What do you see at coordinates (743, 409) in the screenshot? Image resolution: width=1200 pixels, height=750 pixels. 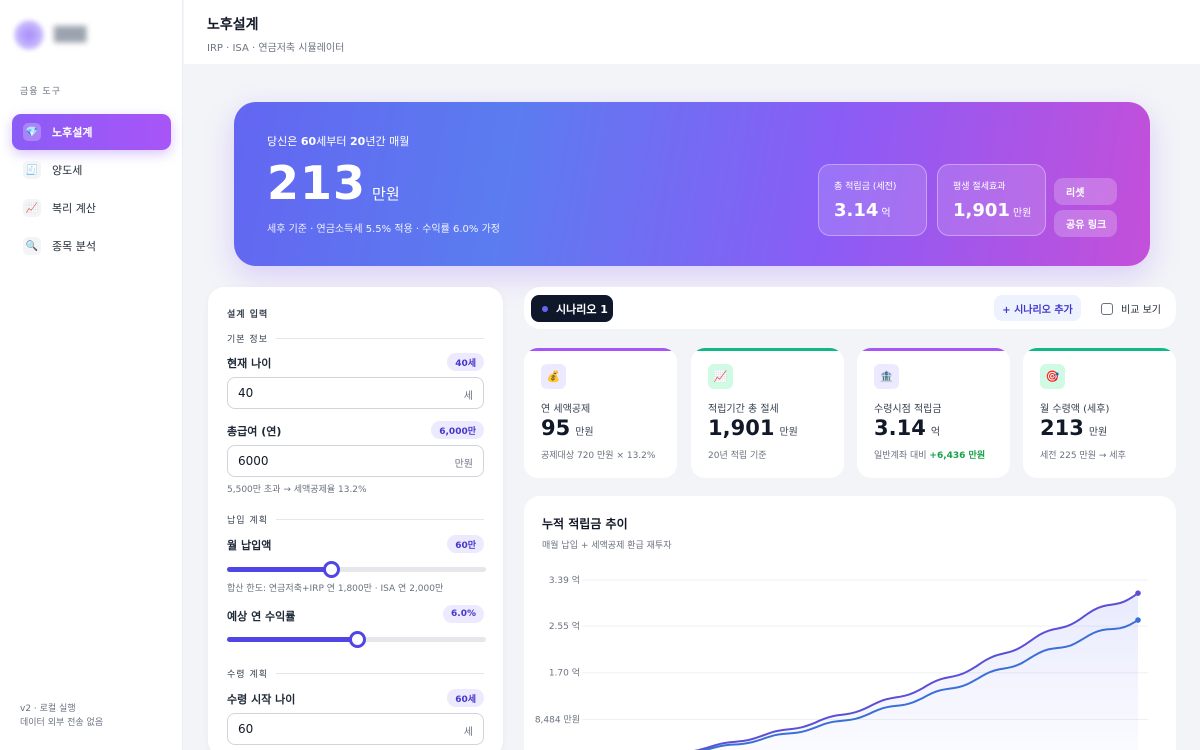 I see `metric-label: 적립기간 총 절세` at bounding box center [743, 409].